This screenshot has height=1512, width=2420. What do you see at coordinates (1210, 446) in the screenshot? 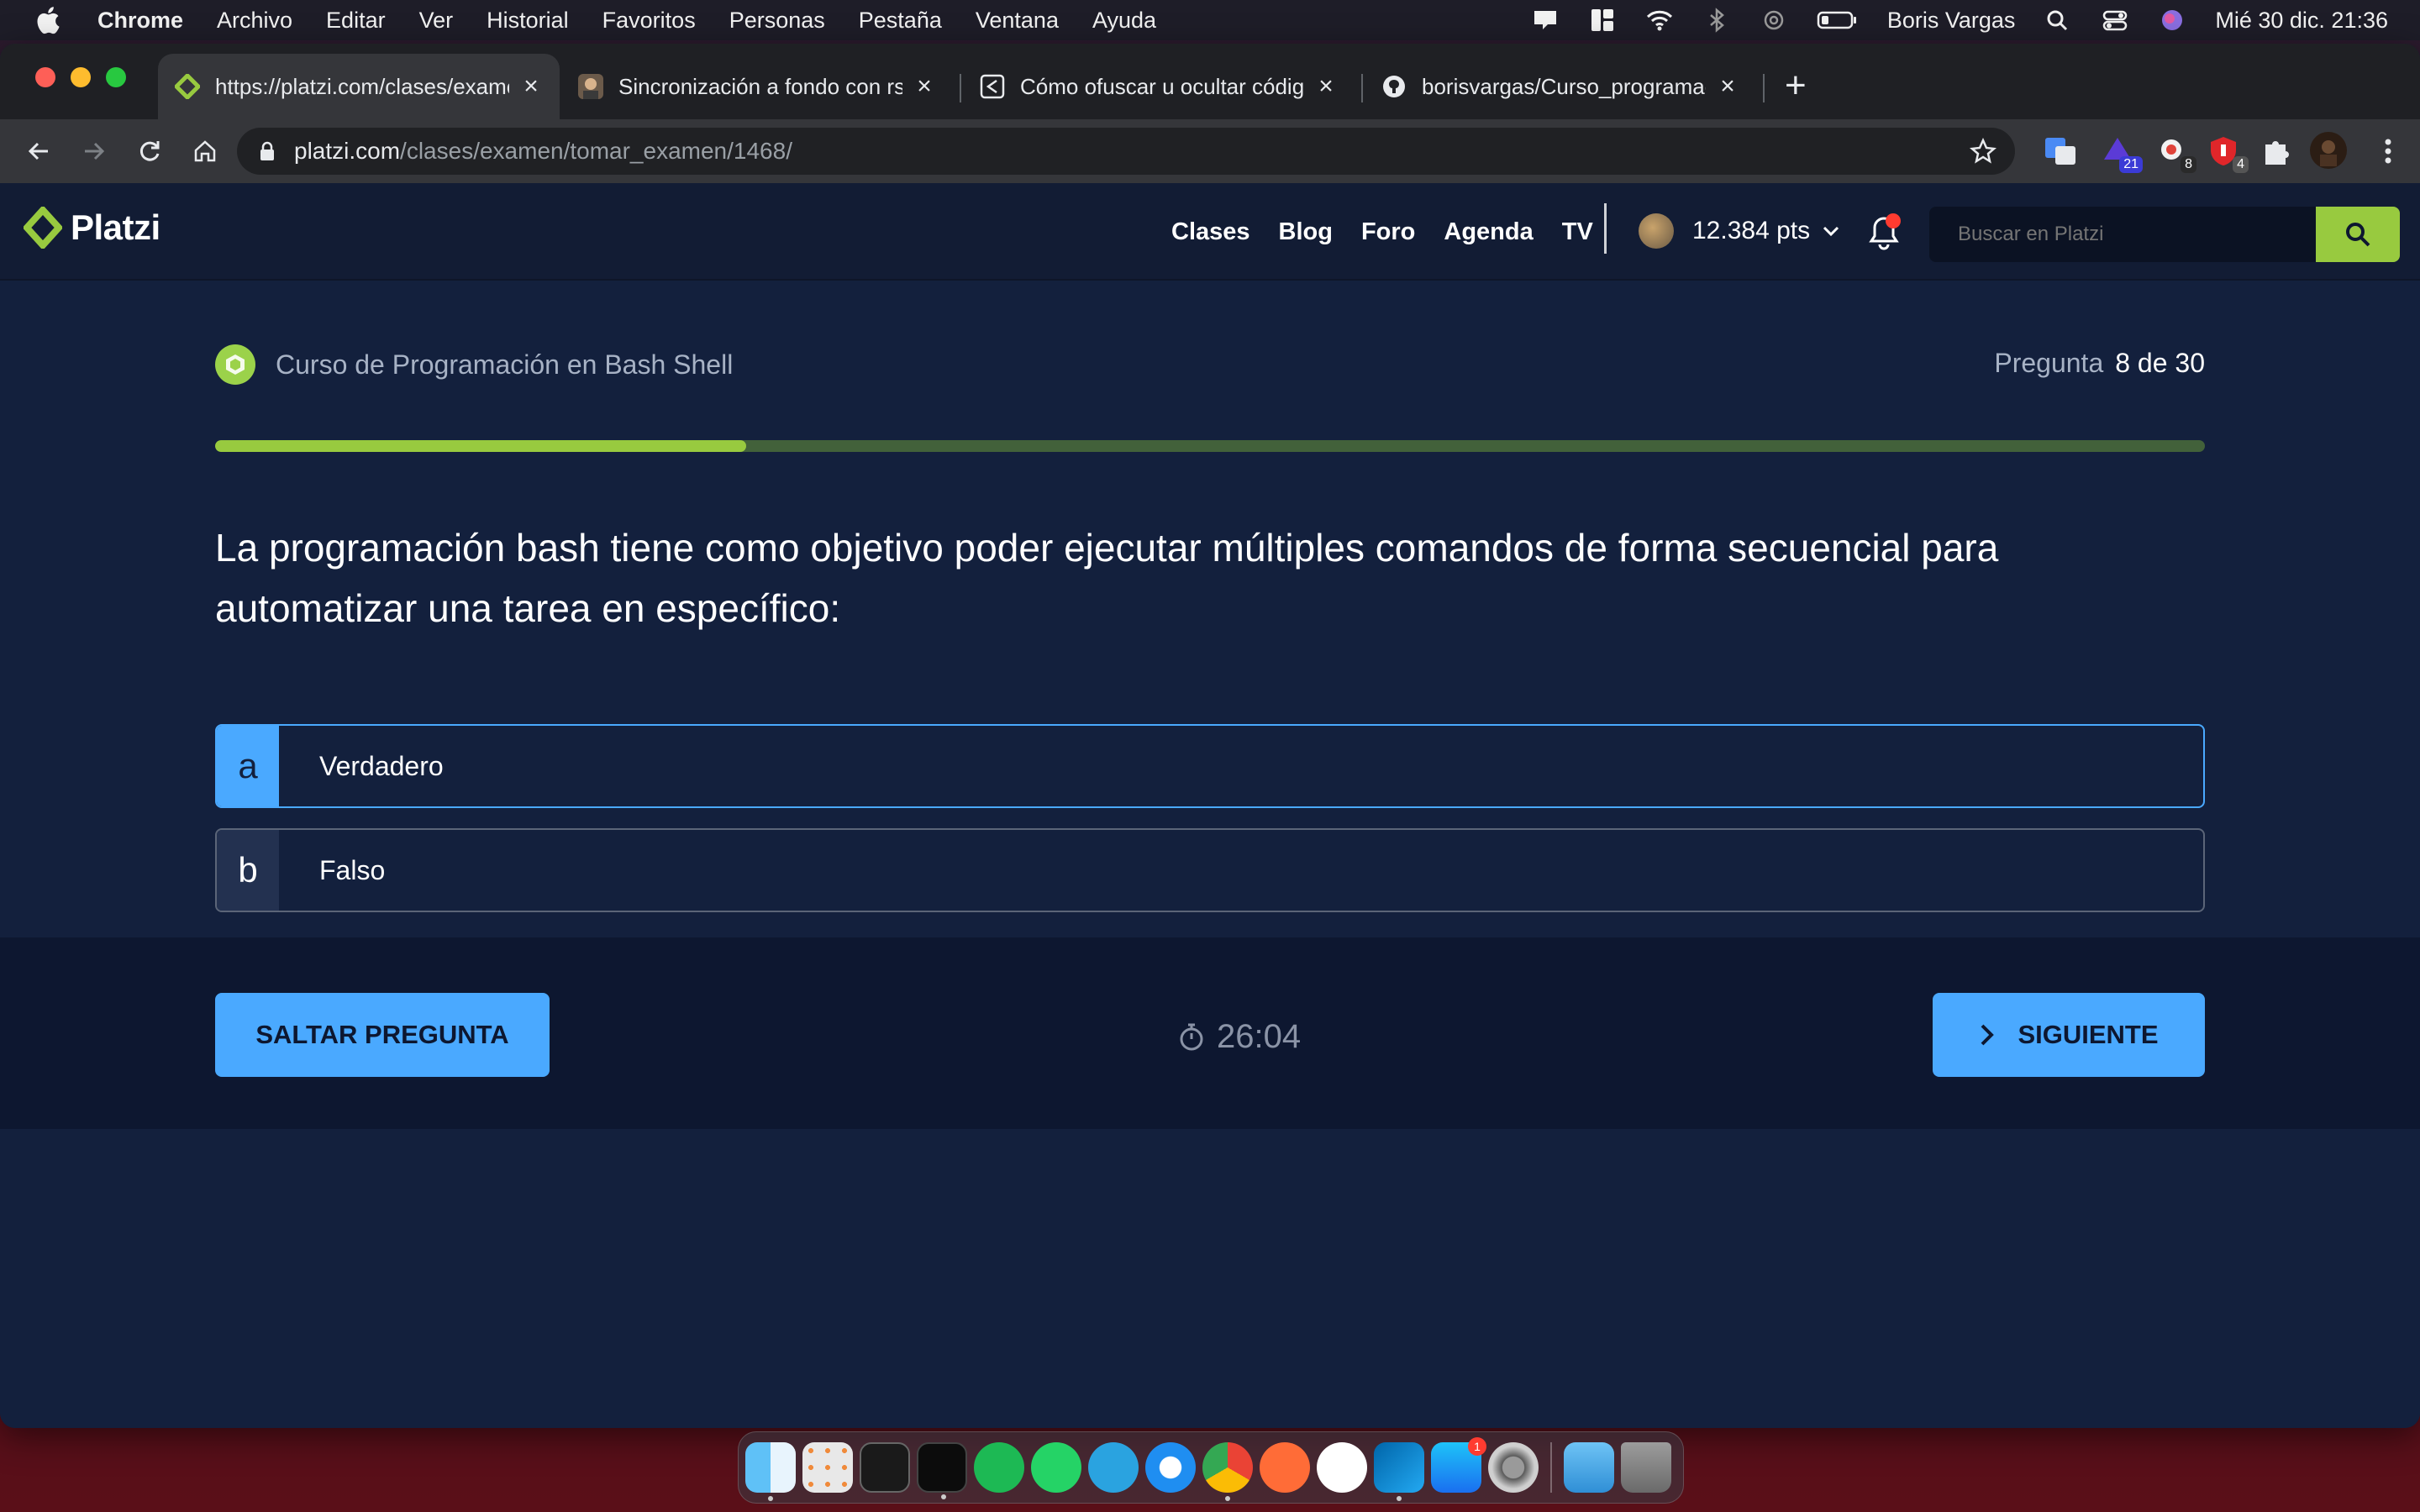
I see `exam-progress-bar` at bounding box center [1210, 446].